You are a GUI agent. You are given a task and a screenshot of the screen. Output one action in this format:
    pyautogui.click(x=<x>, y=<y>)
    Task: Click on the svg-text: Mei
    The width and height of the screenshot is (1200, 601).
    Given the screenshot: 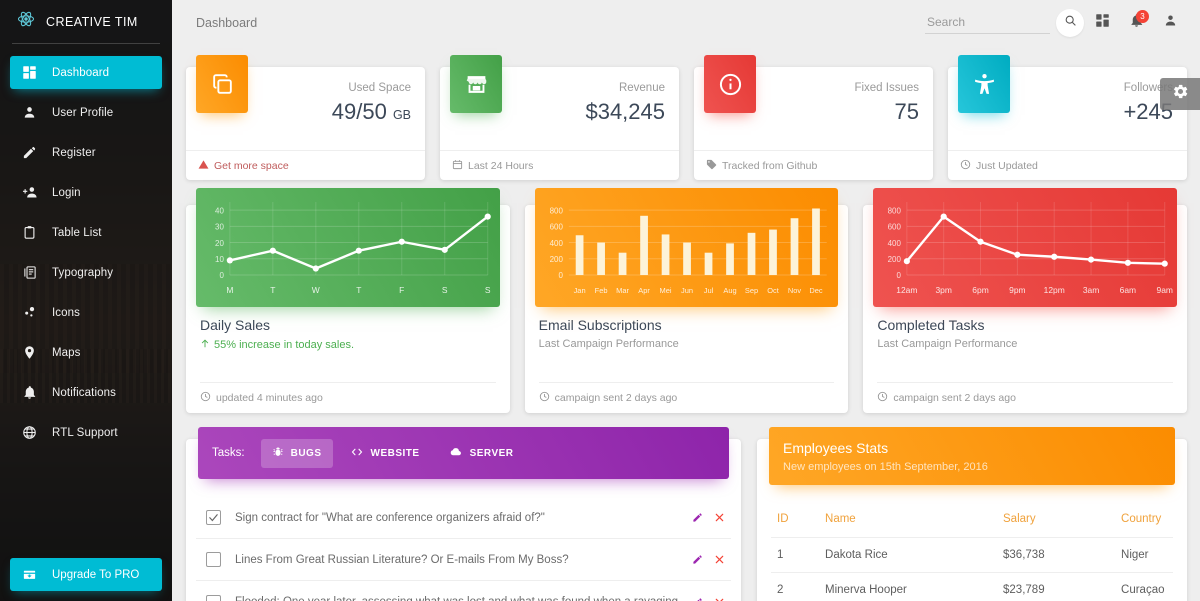 What is the action you would take?
    pyautogui.click(x=665, y=290)
    